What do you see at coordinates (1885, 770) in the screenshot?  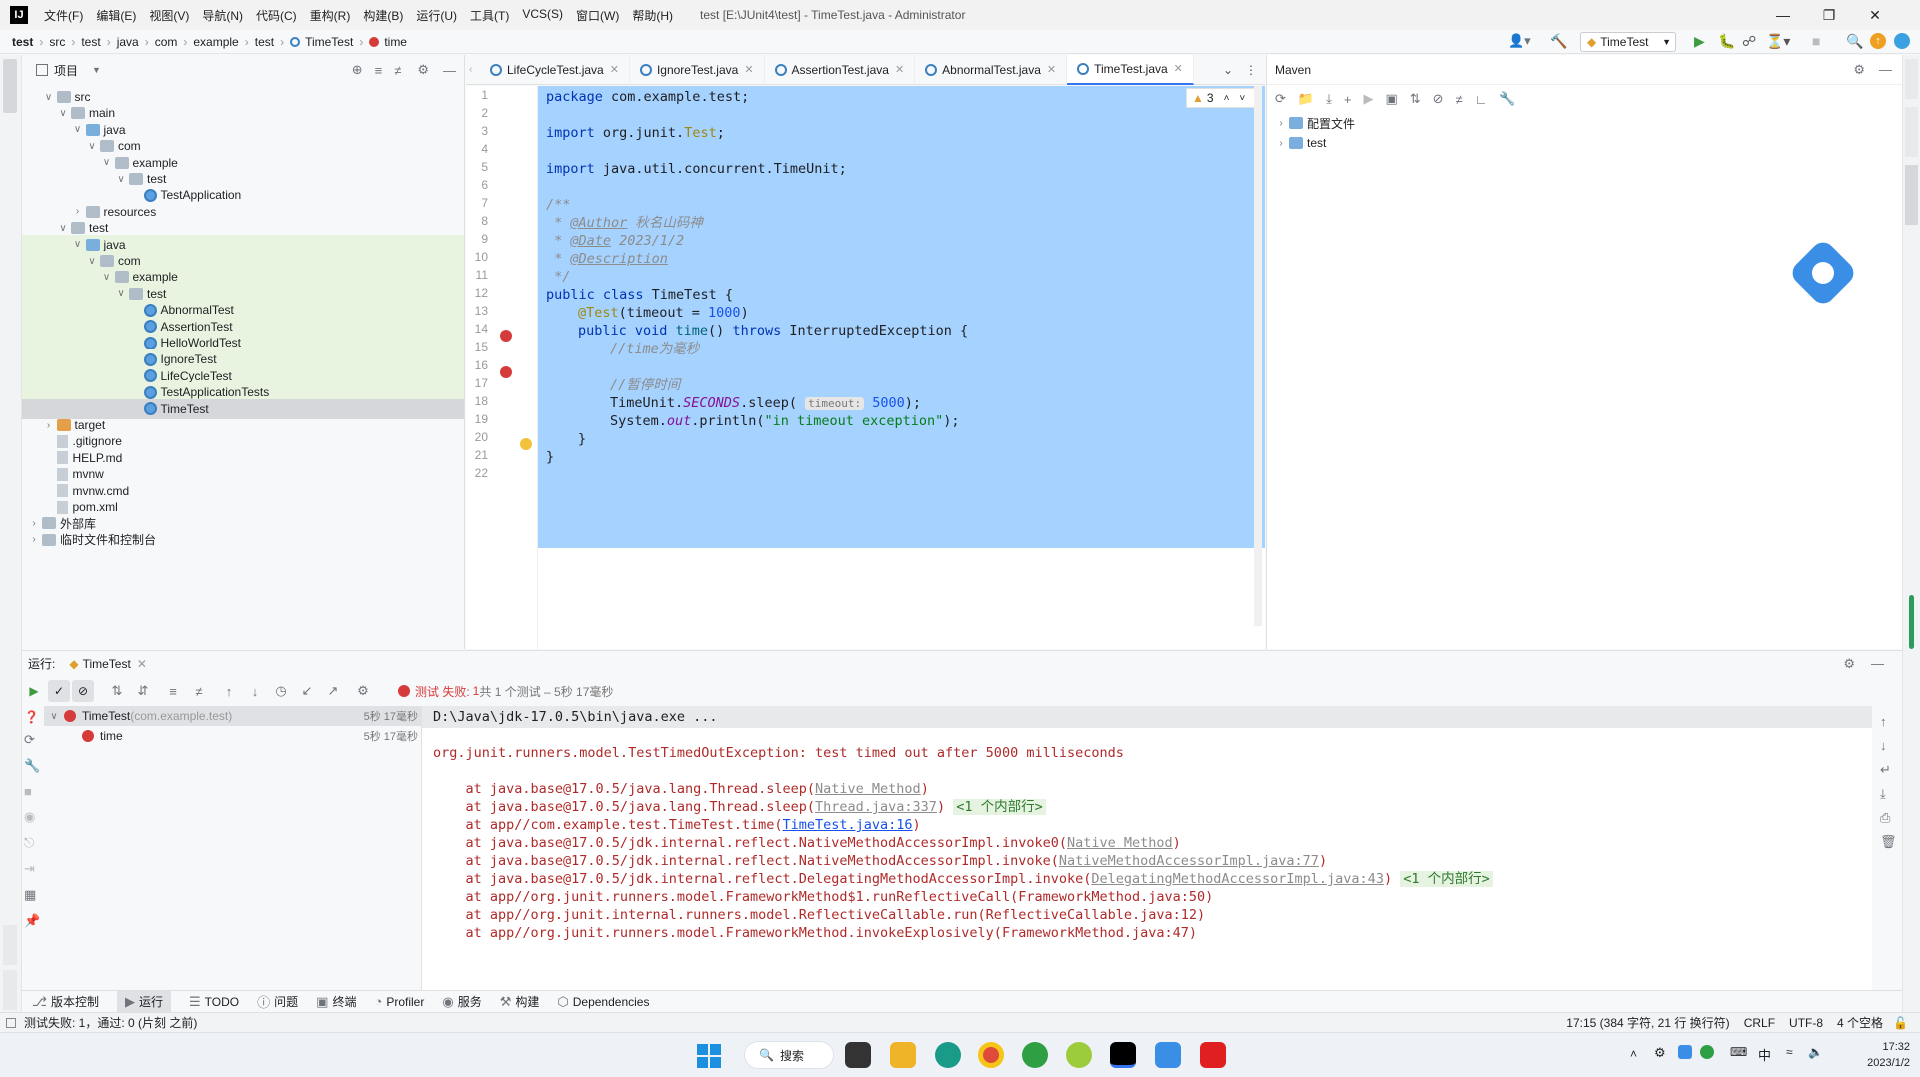 I see `soft-wrap-icon: ↵` at bounding box center [1885, 770].